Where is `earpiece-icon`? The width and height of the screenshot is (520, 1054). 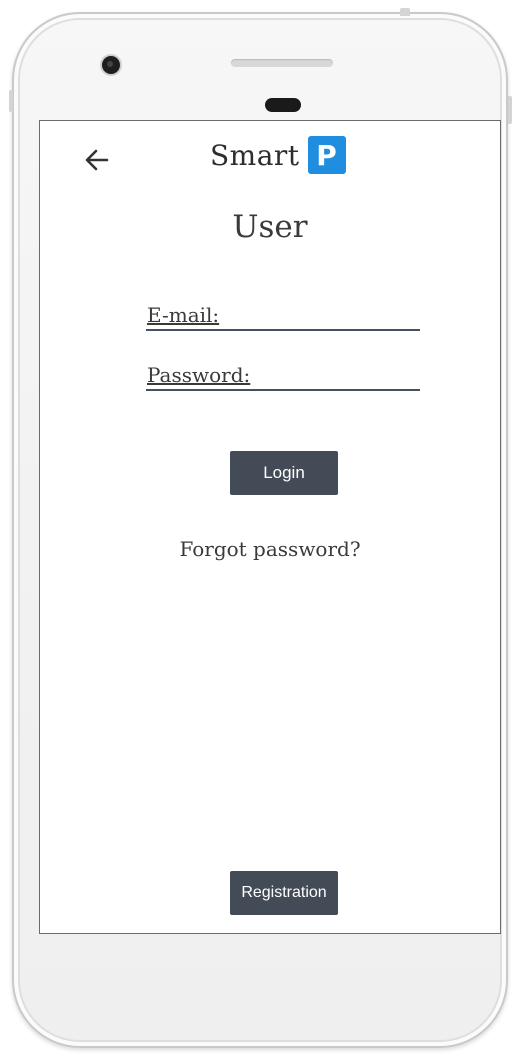
earpiece-icon is located at coordinates (283, 105).